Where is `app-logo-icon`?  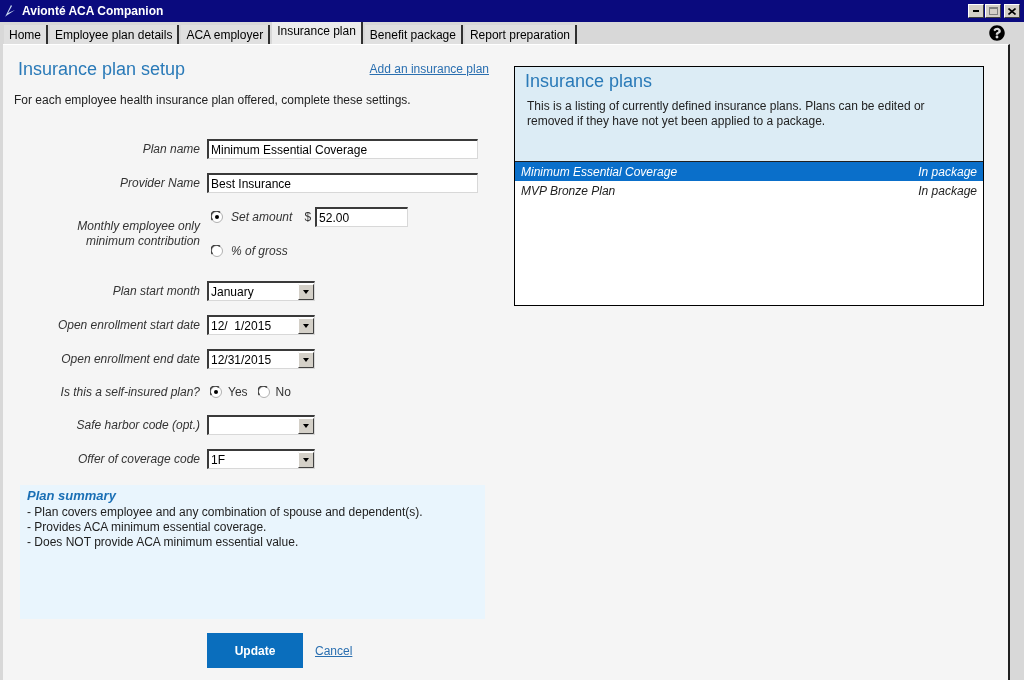 app-logo-icon is located at coordinates (10, 11).